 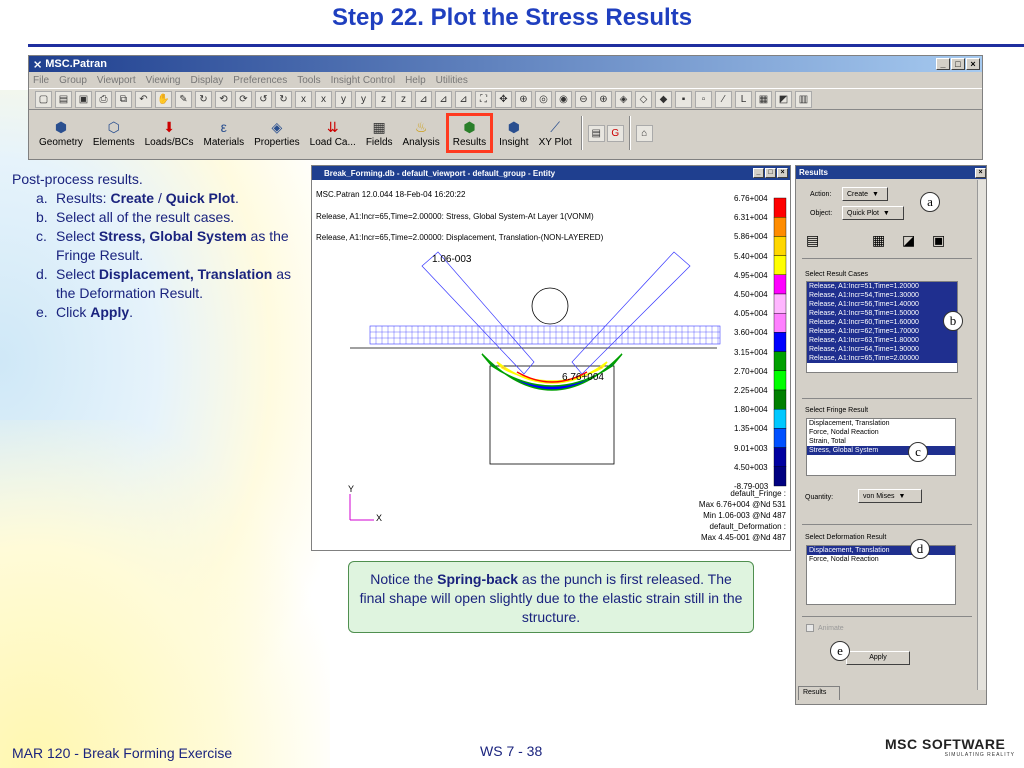 I want to click on list-item: Stress, Global System, so click(x=881, y=450).